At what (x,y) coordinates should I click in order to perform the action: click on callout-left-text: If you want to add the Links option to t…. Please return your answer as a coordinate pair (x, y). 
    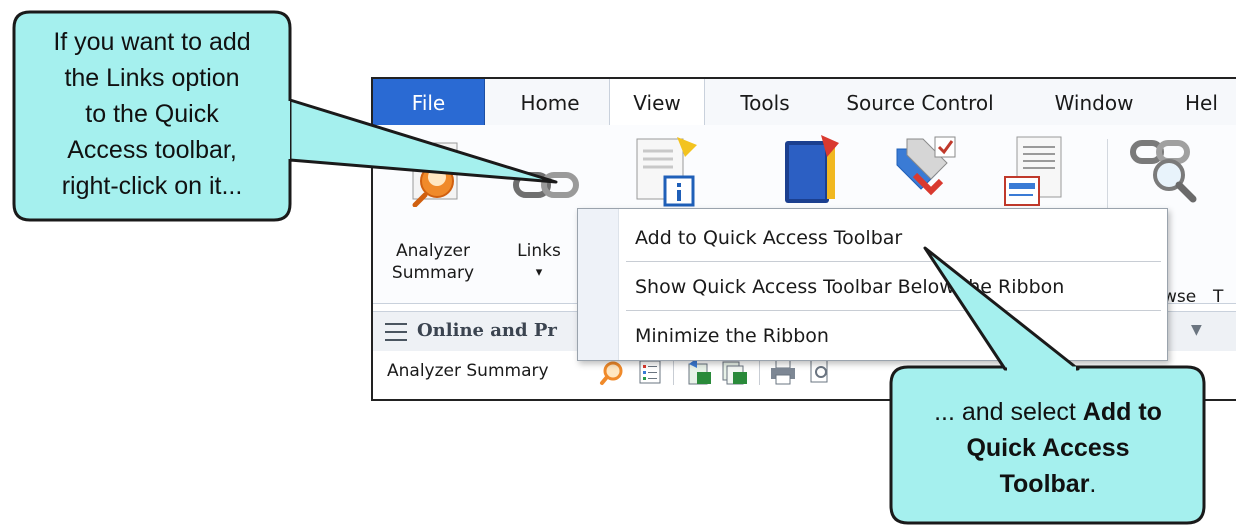
    Looking at the image, I should click on (152, 114).